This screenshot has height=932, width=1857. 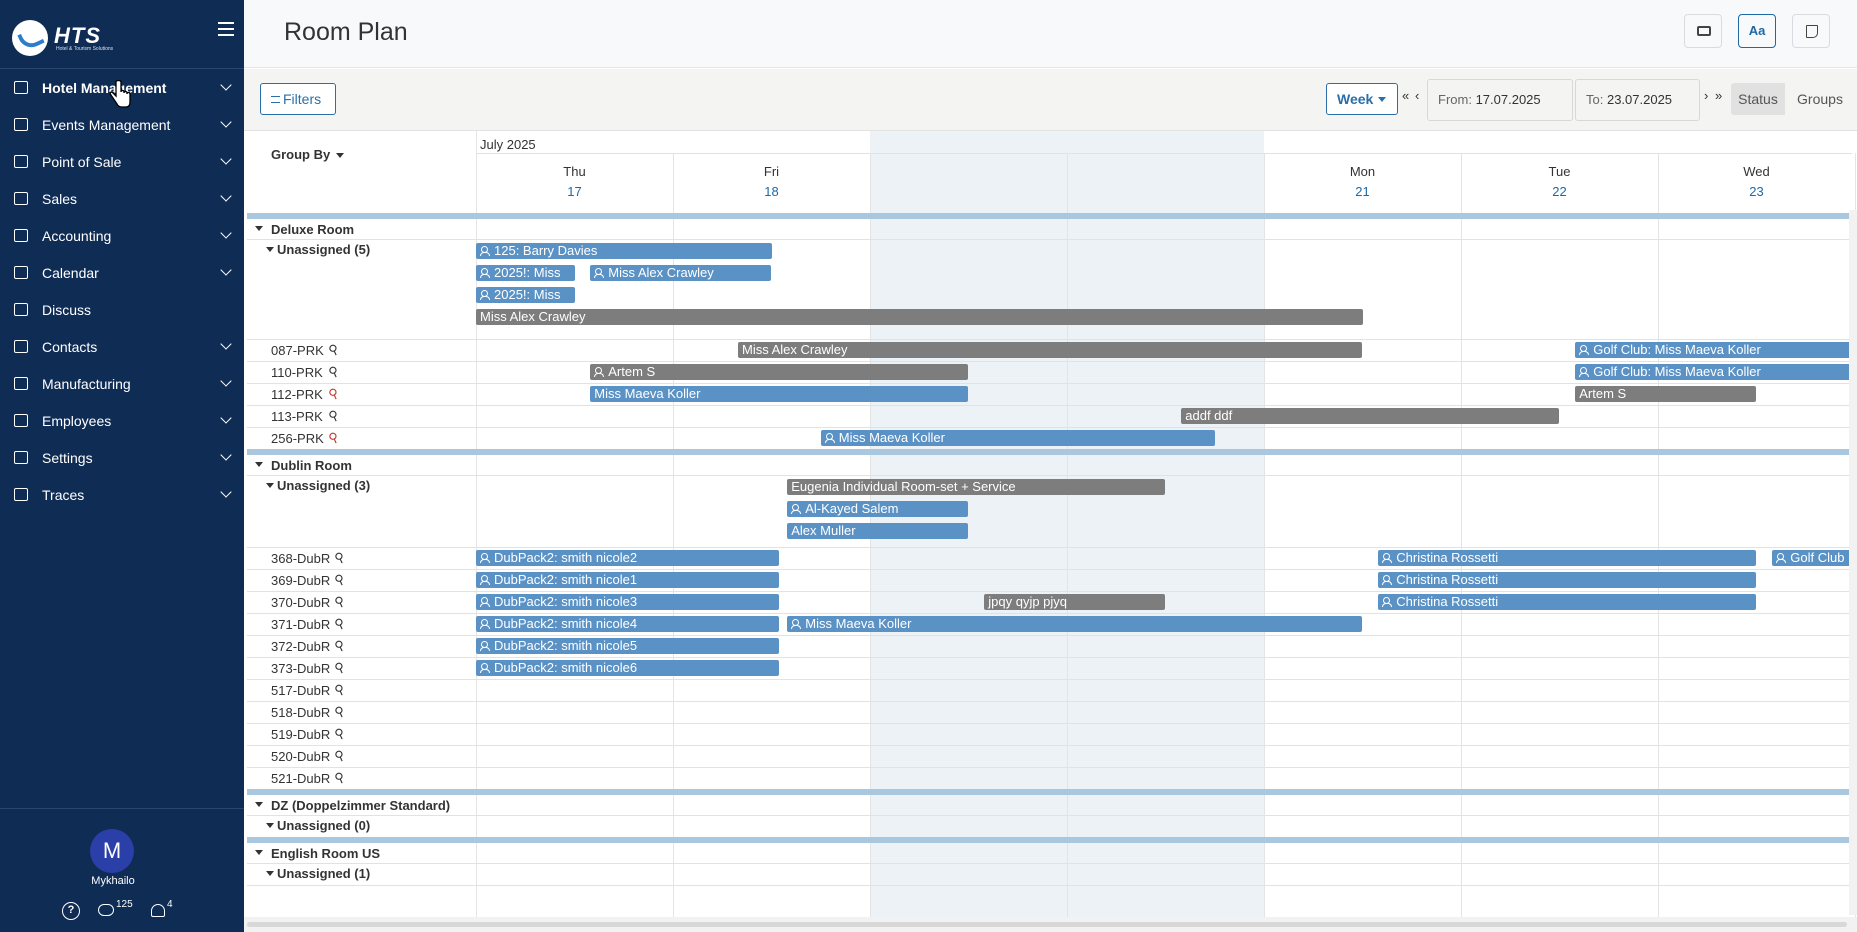 What do you see at coordinates (574, 191) in the screenshot?
I see `day-number: 17` at bounding box center [574, 191].